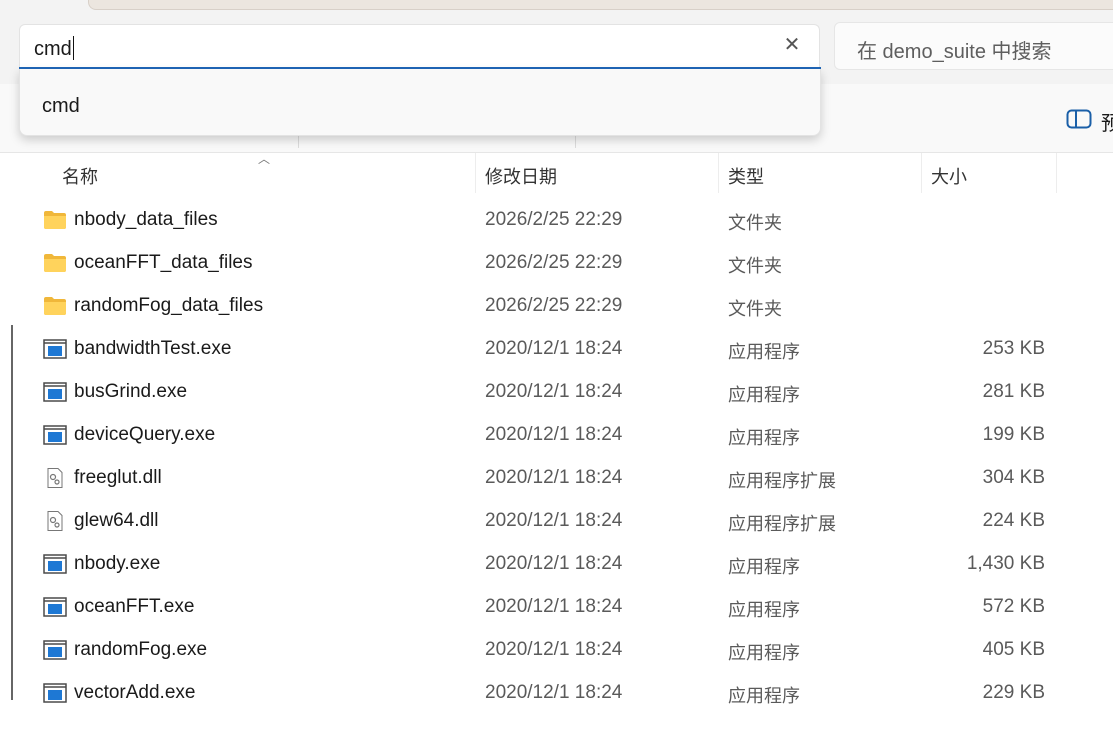  What do you see at coordinates (600, 5) in the screenshot?
I see `tab-strip` at bounding box center [600, 5].